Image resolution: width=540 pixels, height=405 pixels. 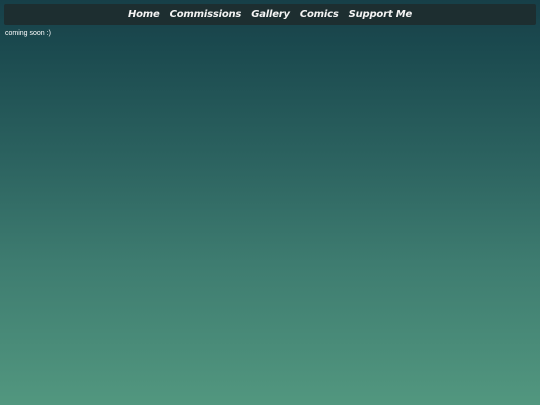 I want to click on nav-item-home: Home, so click(x=144, y=14).